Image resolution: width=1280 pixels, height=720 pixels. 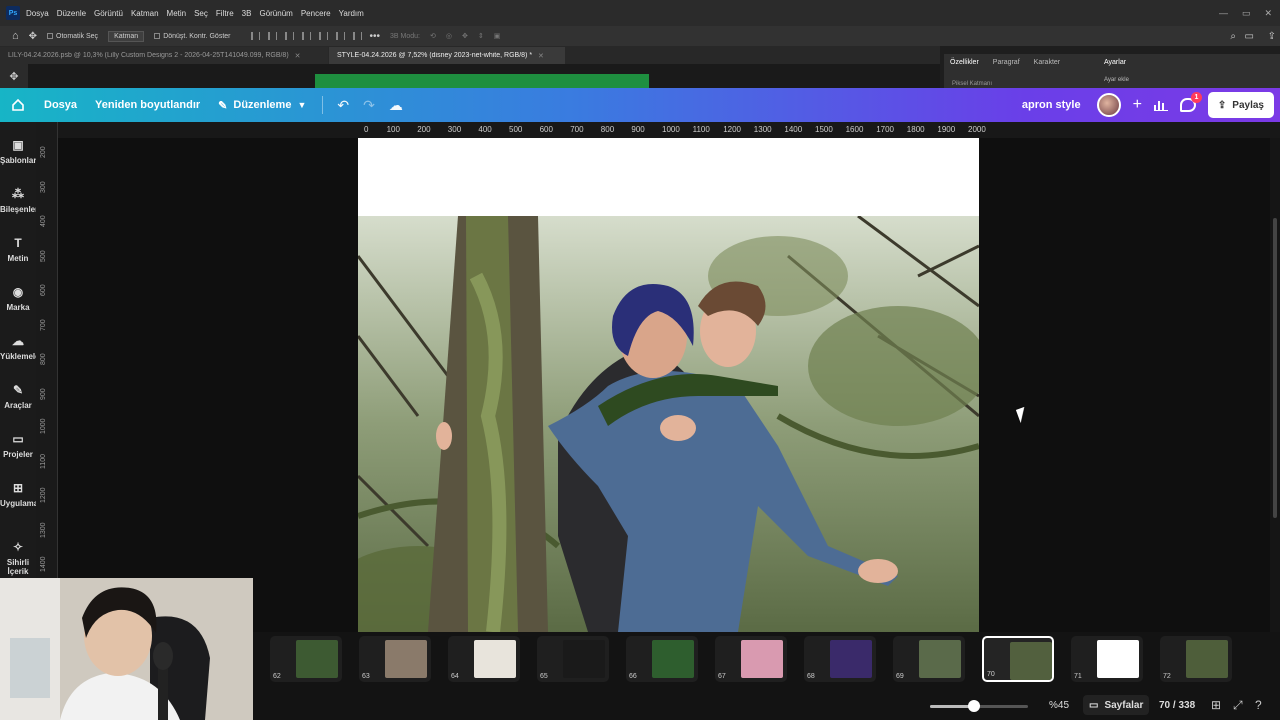 What do you see at coordinates (1196, 659) in the screenshot?
I see `page-thumbnail: 72` at bounding box center [1196, 659].